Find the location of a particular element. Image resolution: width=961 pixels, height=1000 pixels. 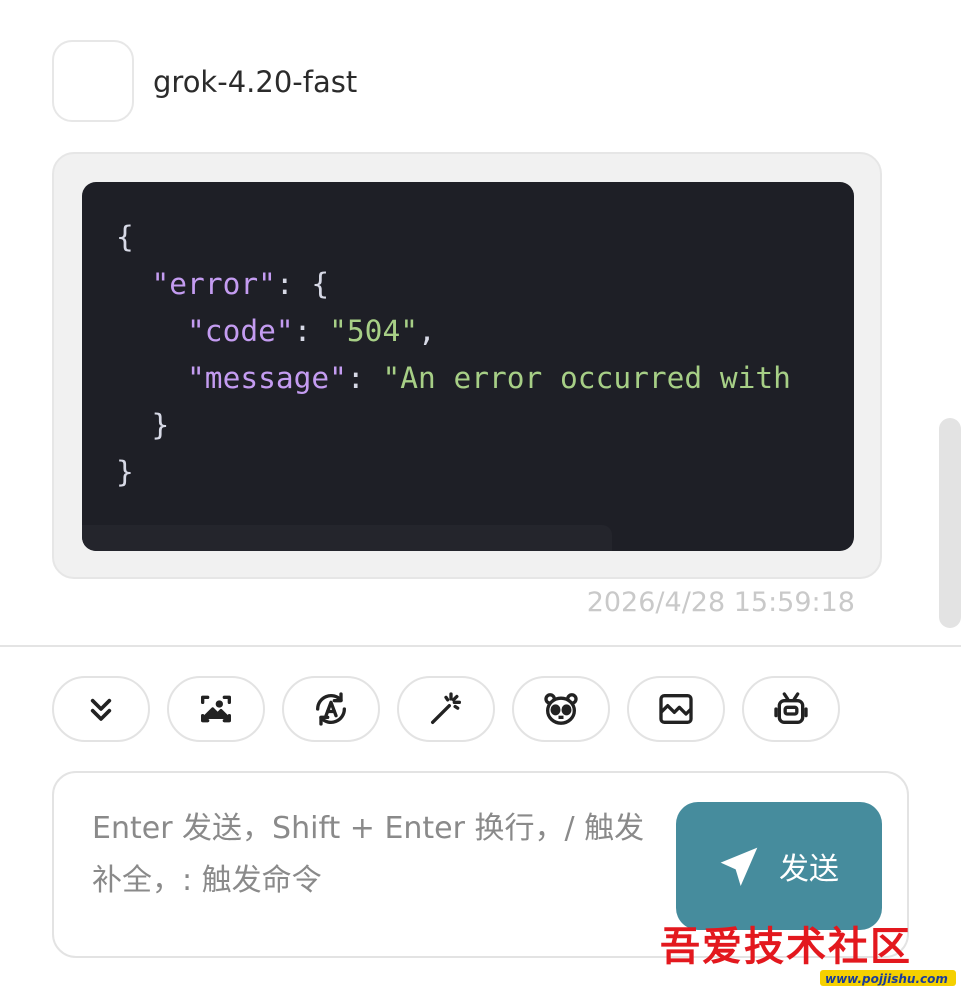

scroll-to-bottom-button is located at coordinates (101, 709).